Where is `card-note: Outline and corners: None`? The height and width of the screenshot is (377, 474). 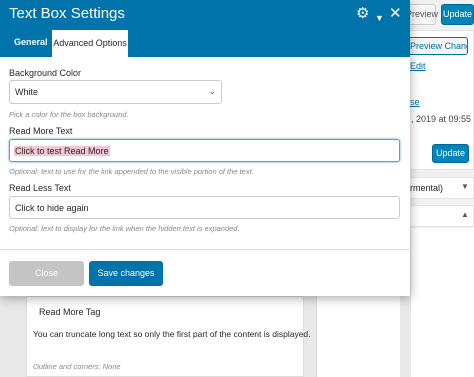
card-note: Outline and corners: None is located at coordinates (77, 366).